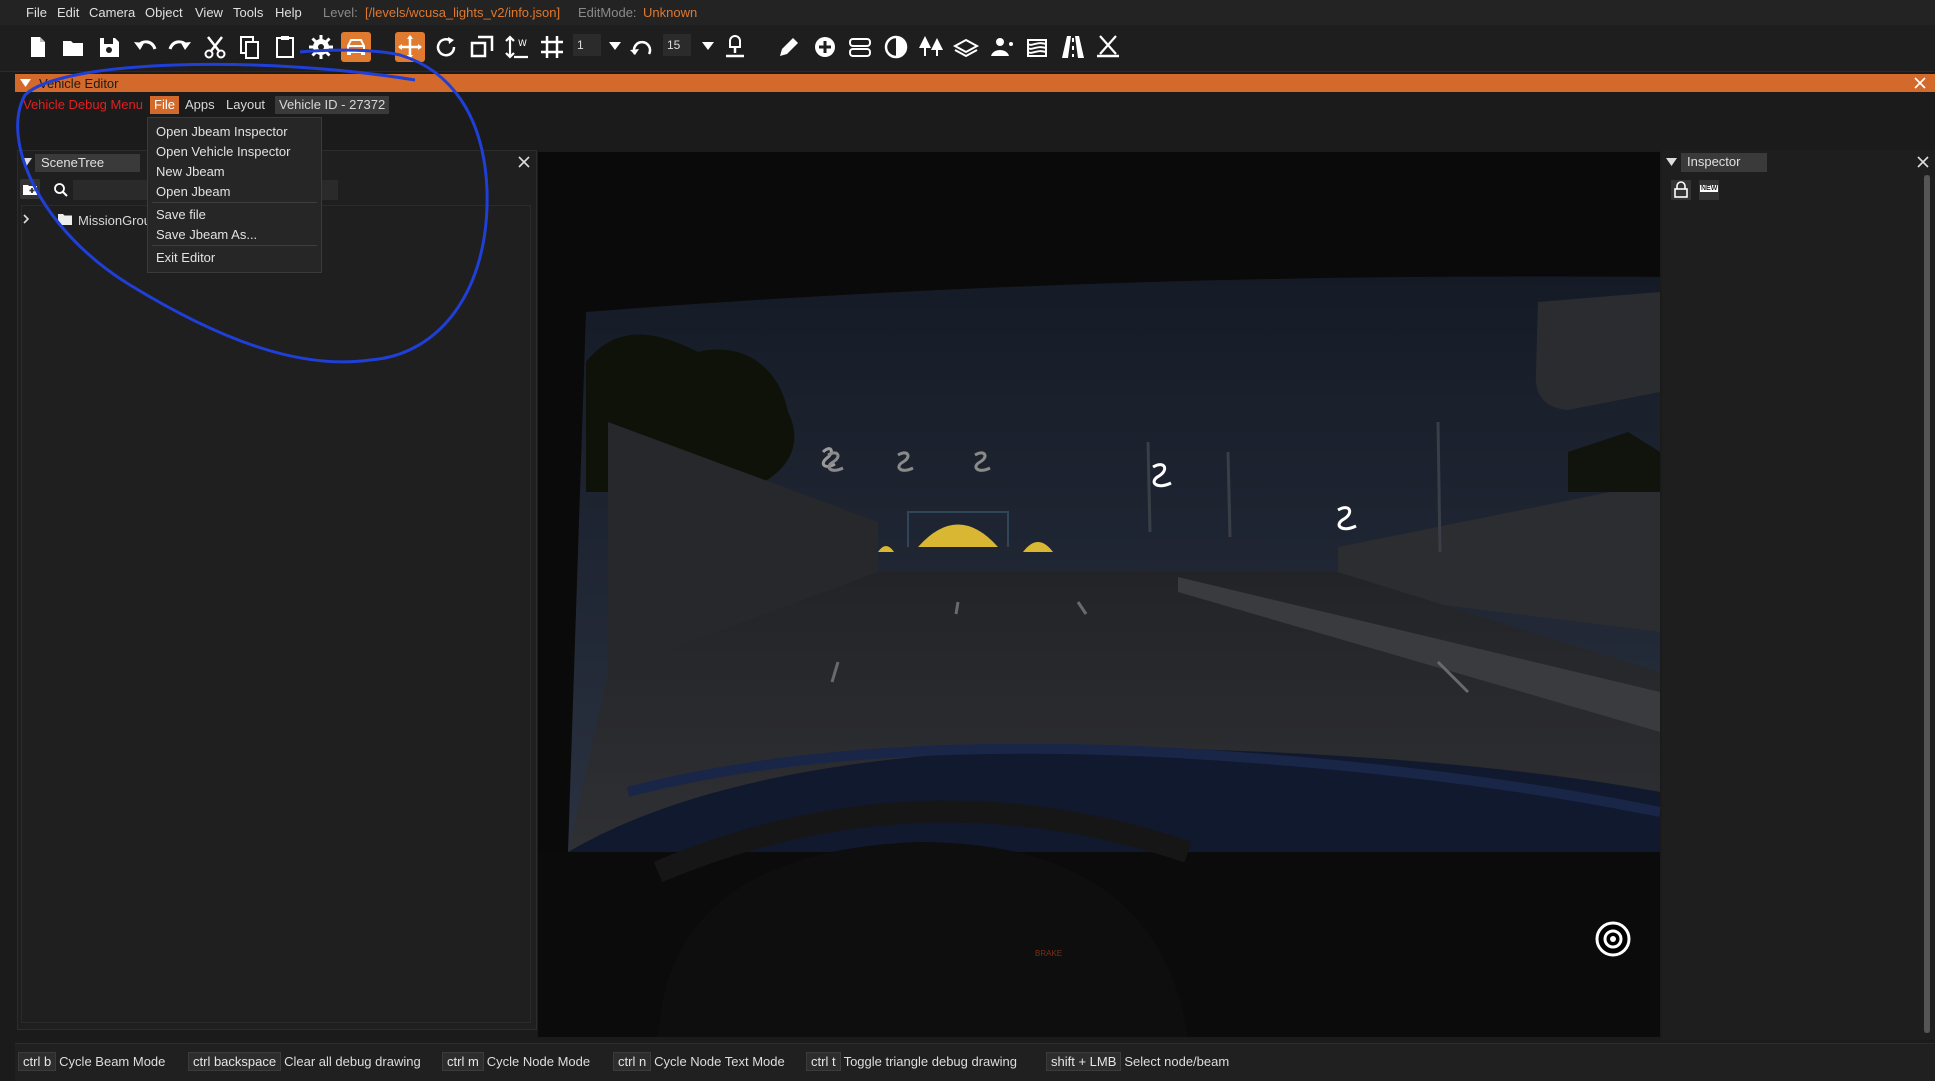 This screenshot has width=1935, height=1081. What do you see at coordinates (285, 47) in the screenshot?
I see `paste-icon` at bounding box center [285, 47].